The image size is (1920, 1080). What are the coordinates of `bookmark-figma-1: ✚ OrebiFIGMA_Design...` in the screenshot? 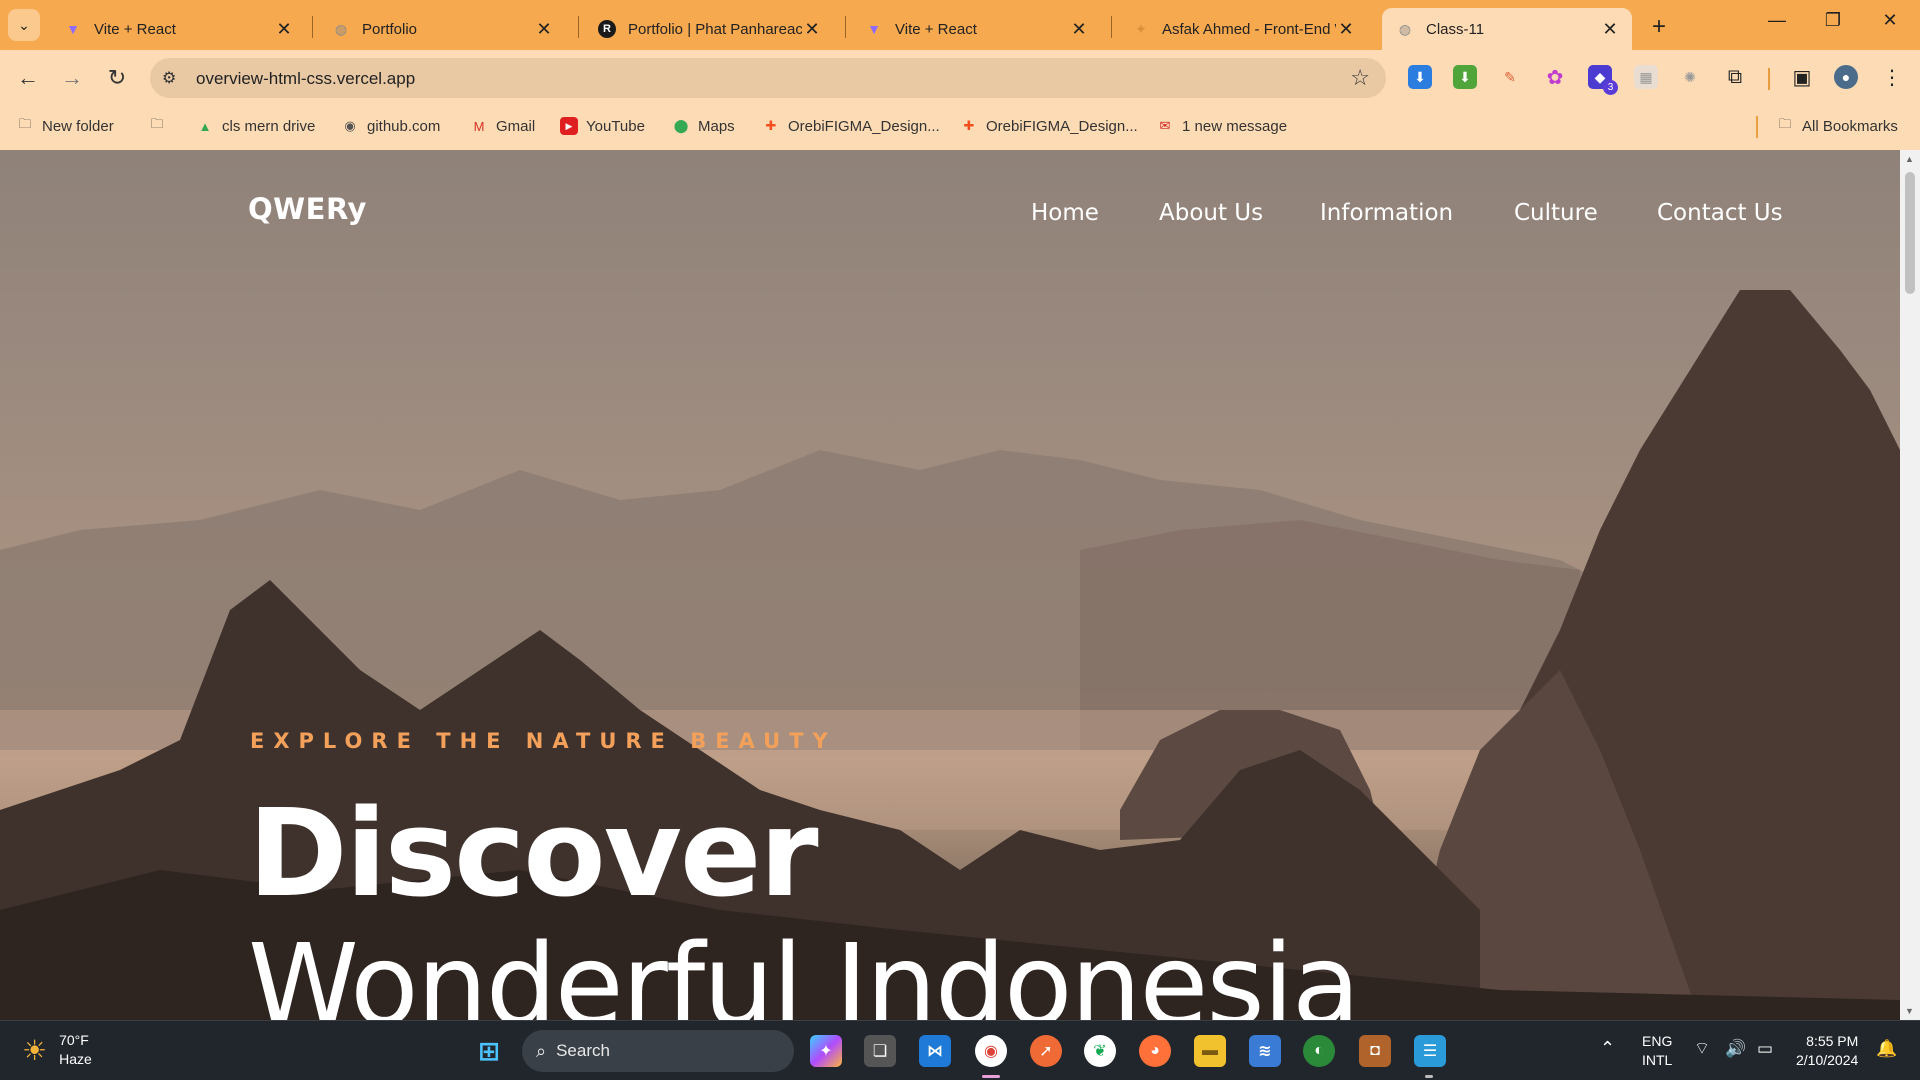 It's located at (851, 126).